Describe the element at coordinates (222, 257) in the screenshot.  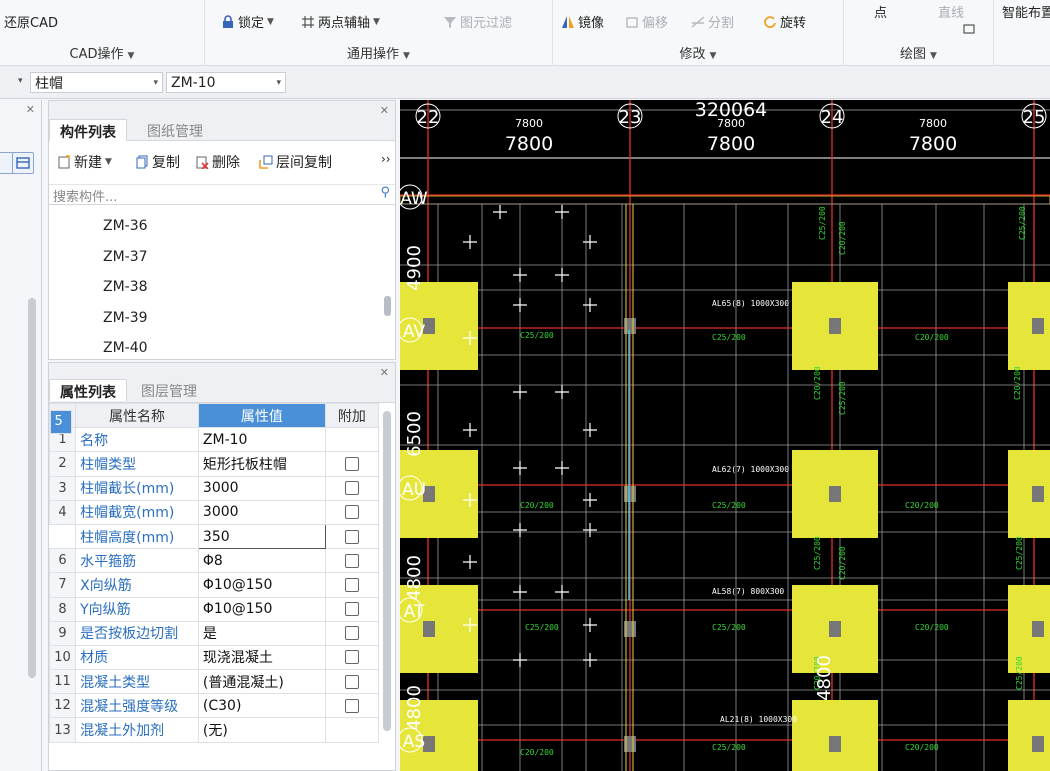
I see `list-item: ZM-37` at that location.